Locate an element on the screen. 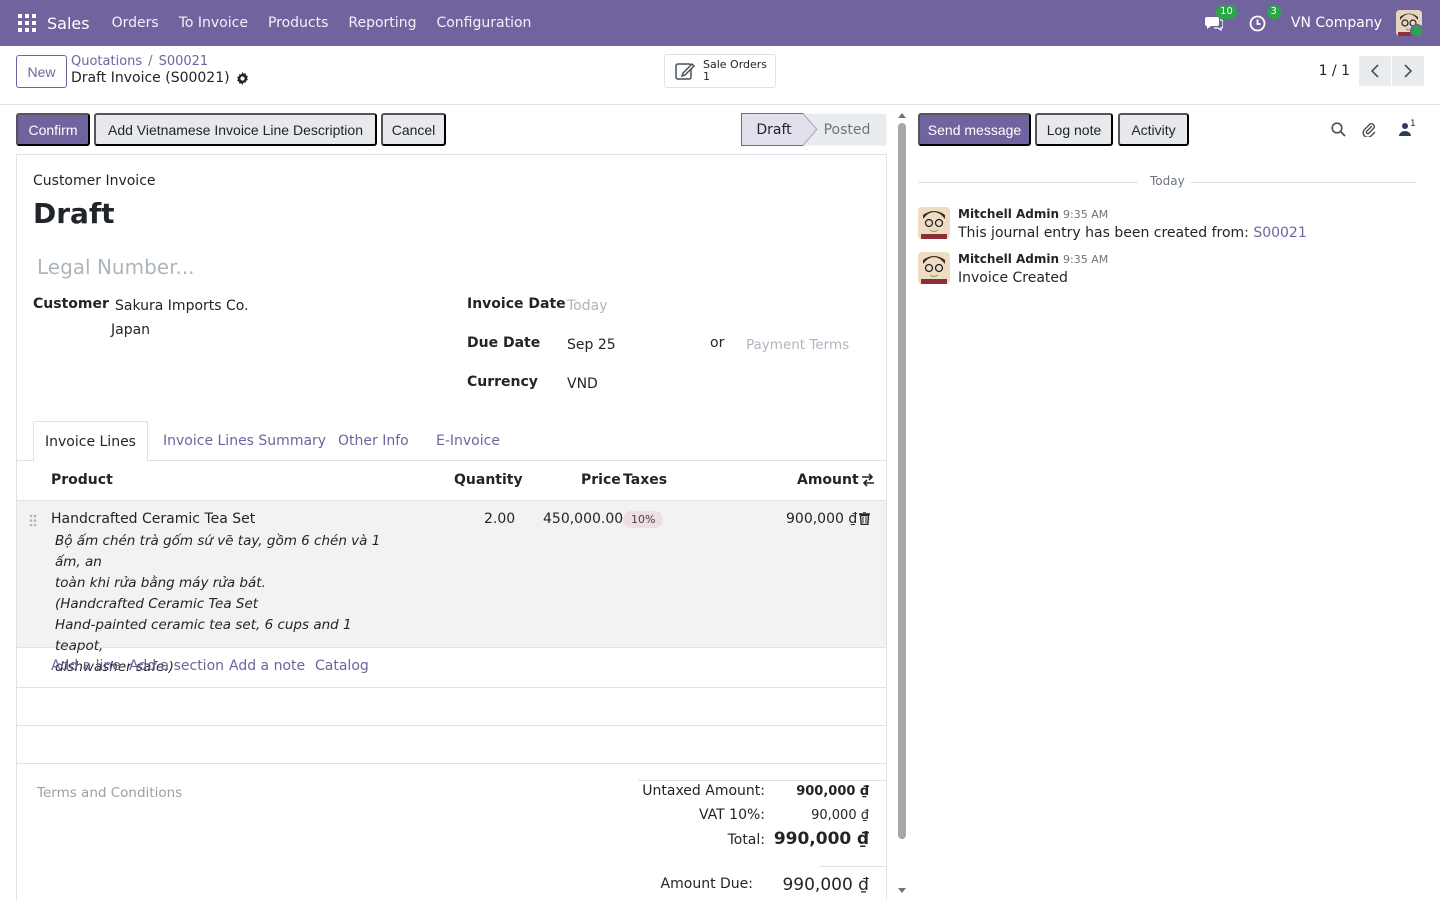  date-separator: Today is located at coordinates (1167, 181).